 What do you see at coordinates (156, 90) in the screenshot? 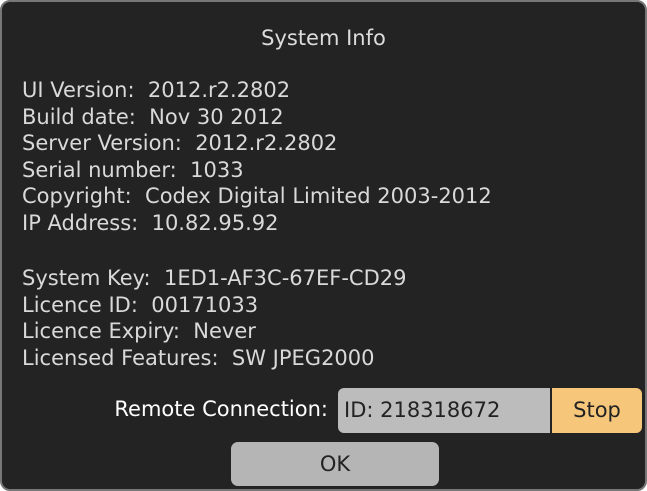
I see `ui-version-row: UI Version: 2012.r2.2802` at bounding box center [156, 90].